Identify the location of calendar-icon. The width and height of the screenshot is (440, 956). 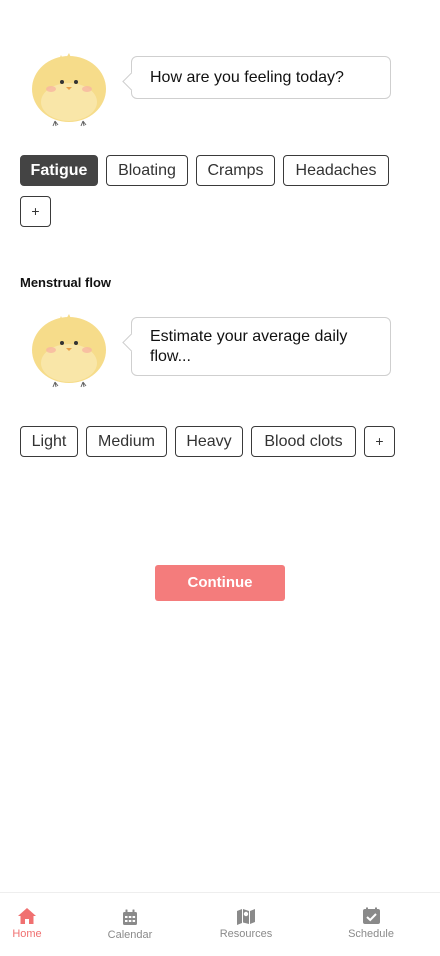
(130, 917).